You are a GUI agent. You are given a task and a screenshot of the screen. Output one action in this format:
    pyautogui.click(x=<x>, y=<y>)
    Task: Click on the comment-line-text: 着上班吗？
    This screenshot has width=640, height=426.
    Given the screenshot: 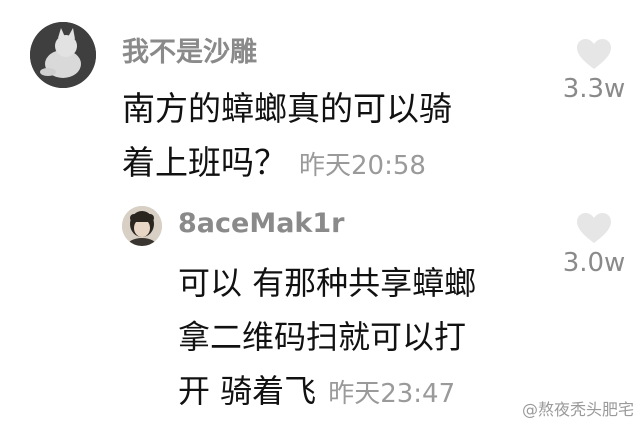 What is the action you would take?
    pyautogui.click(x=204, y=162)
    